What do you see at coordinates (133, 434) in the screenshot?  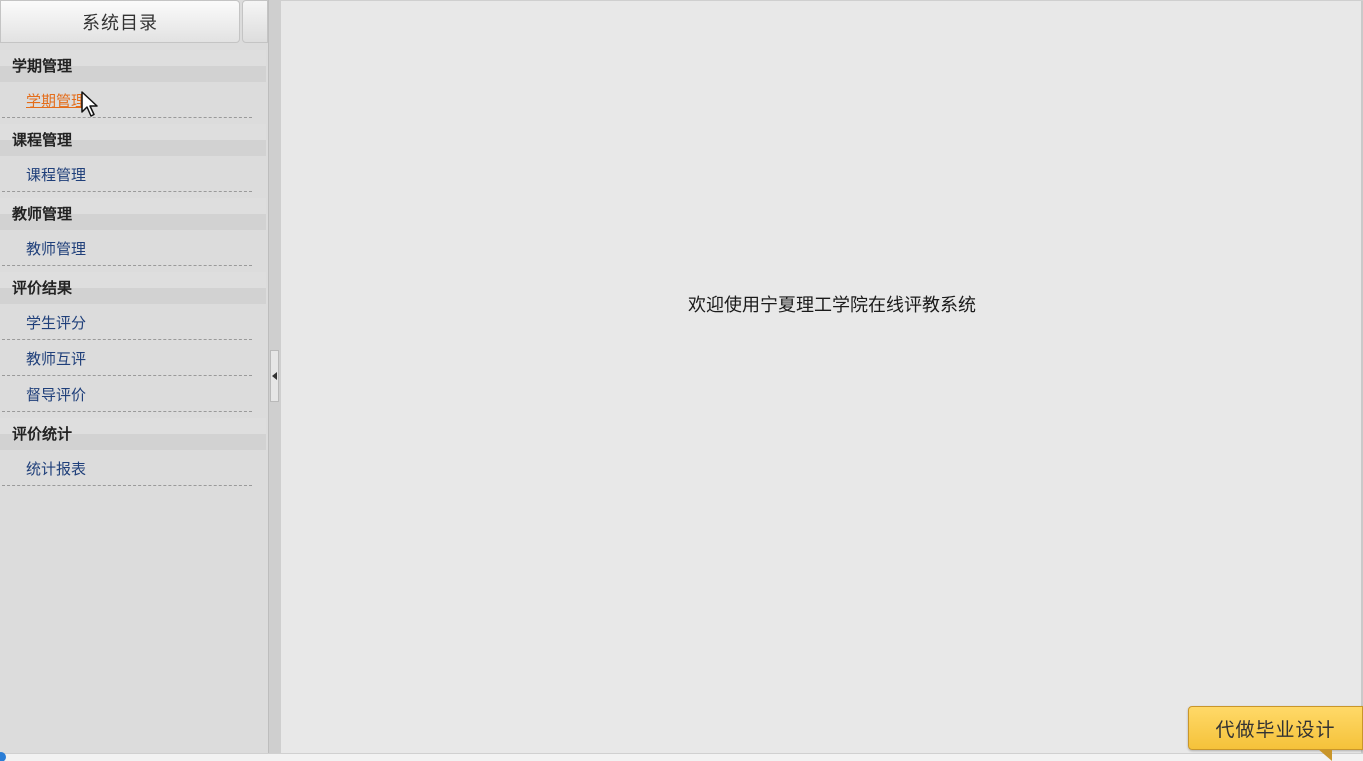 I see `group-header-evaluation-statistics: 评价统计` at bounding box center [133, 434].